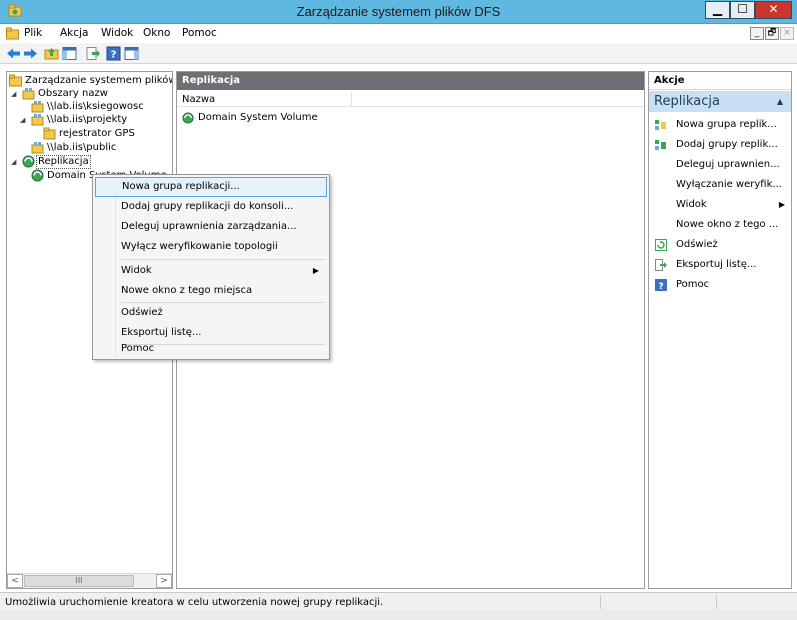  Describe the element at coordinates (211, 291) in the screenshot. I see `menu-item-new-window: Nowe okno z tego miejsca` at that location.